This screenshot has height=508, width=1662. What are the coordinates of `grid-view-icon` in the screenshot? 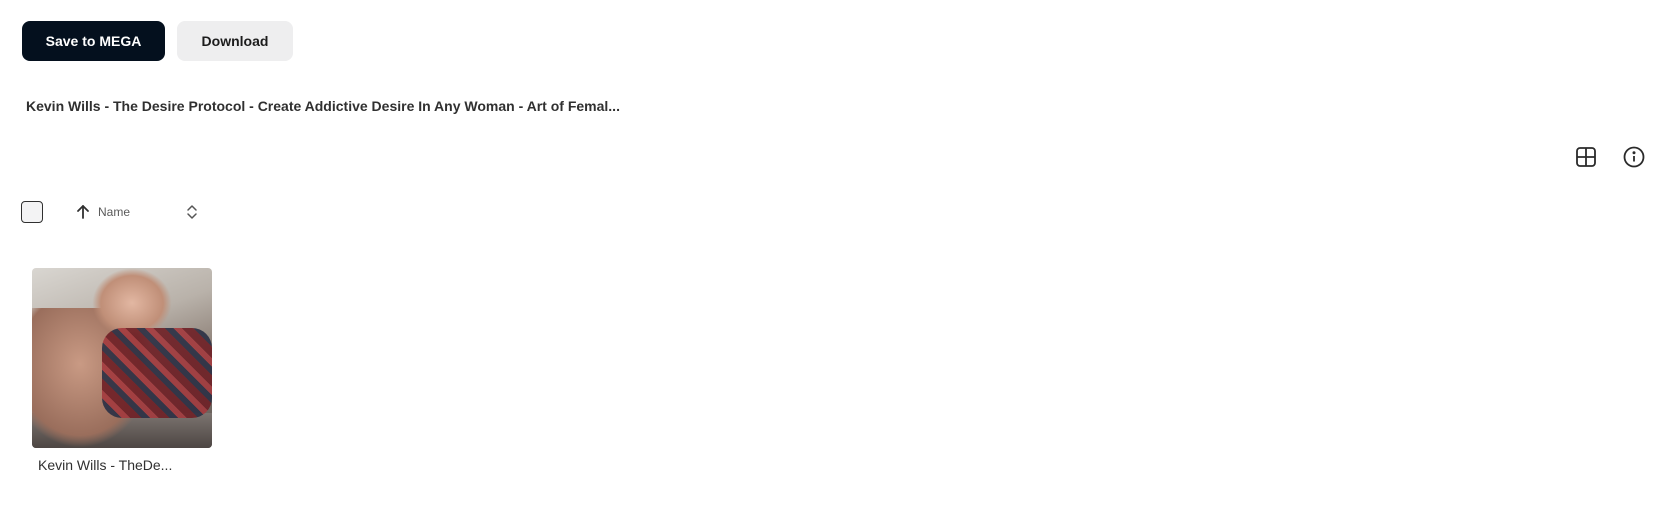 It's located at (1586, 157).